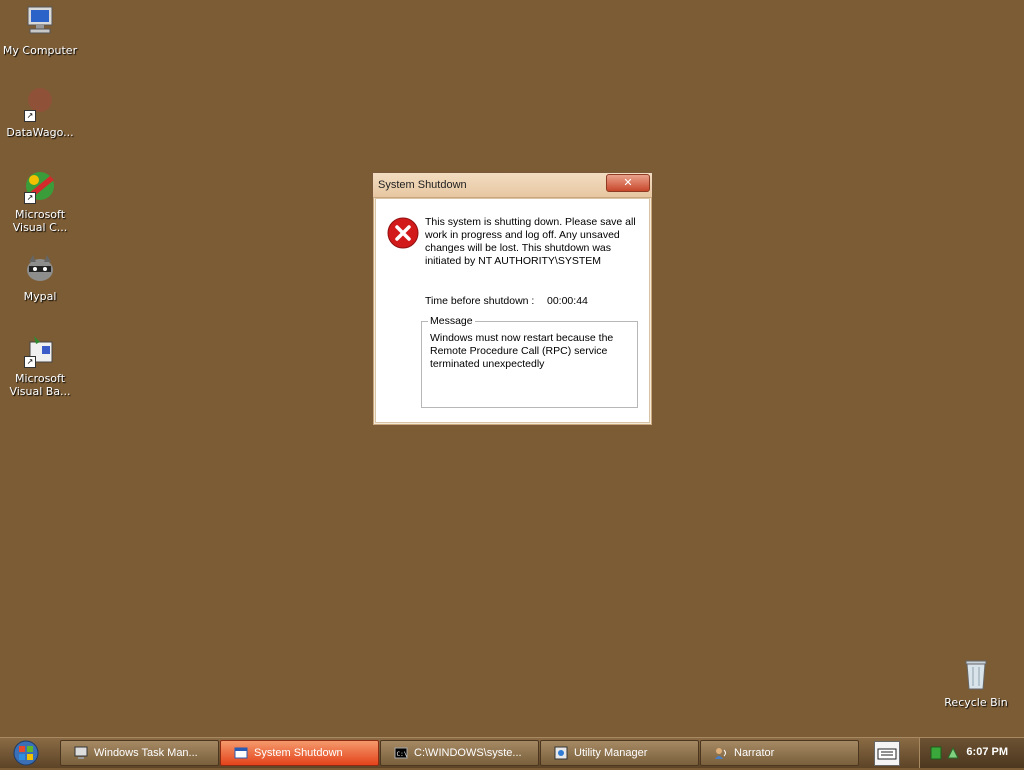 The image size is (1024, 770). Describe the element at coordinates (754, 753) in the screenshot. I see `taskbar-button-label: Narrator` at that location.